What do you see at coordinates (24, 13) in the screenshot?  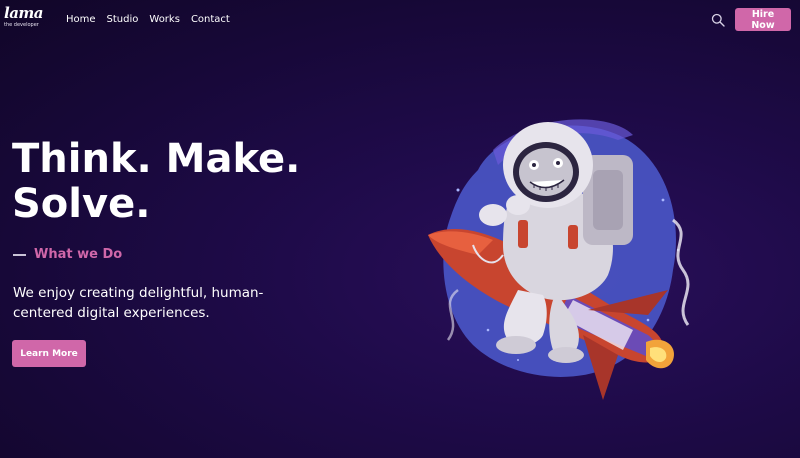 I see `logo-text: lama` at bounding box center [24, 13].